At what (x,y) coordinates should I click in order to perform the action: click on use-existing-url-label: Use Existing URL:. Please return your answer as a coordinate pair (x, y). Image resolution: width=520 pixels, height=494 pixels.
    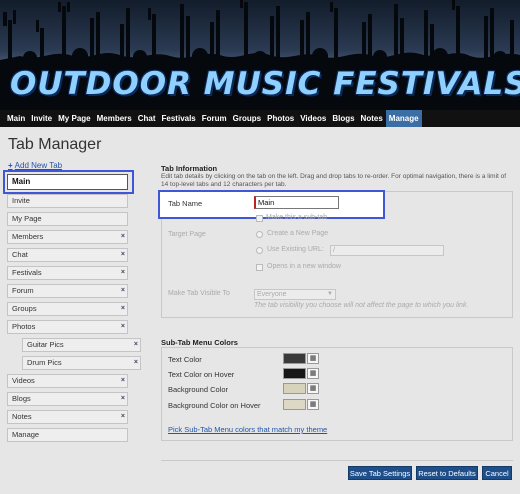
    Looking at the image, I should click on (295, 249).